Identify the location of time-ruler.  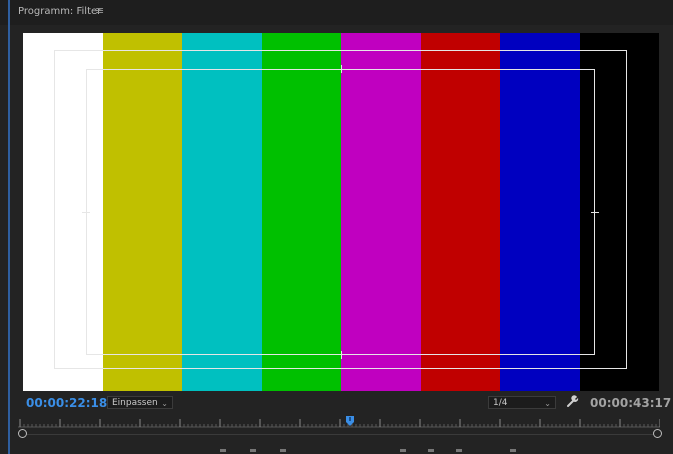
(339, 423).